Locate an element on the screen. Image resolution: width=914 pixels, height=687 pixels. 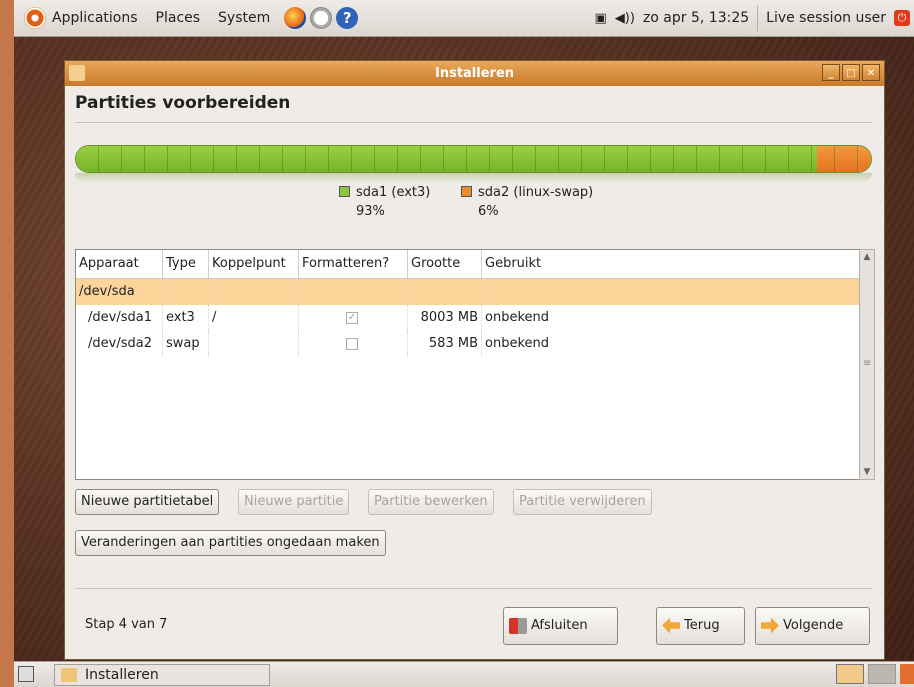
column-header: Formatteren? is located at coordinates (353, 264).